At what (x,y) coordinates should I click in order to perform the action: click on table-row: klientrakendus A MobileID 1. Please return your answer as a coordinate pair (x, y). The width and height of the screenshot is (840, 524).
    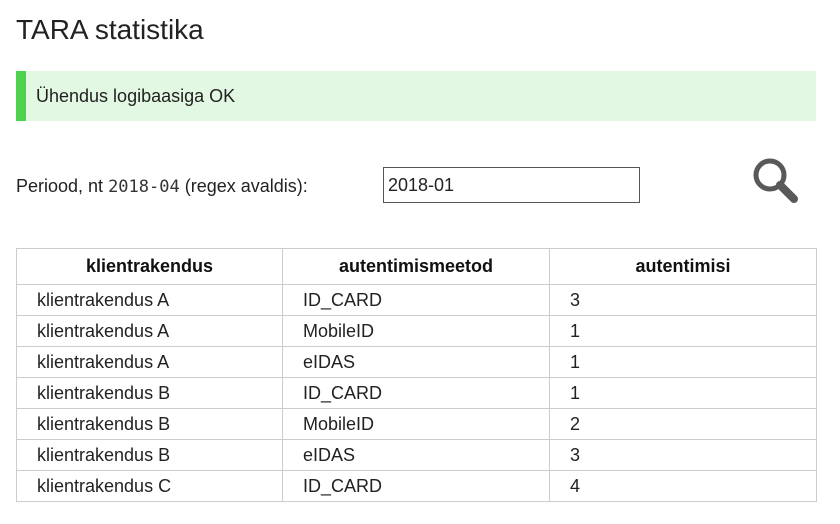
    Looking at the image, I should click on (416, 331).